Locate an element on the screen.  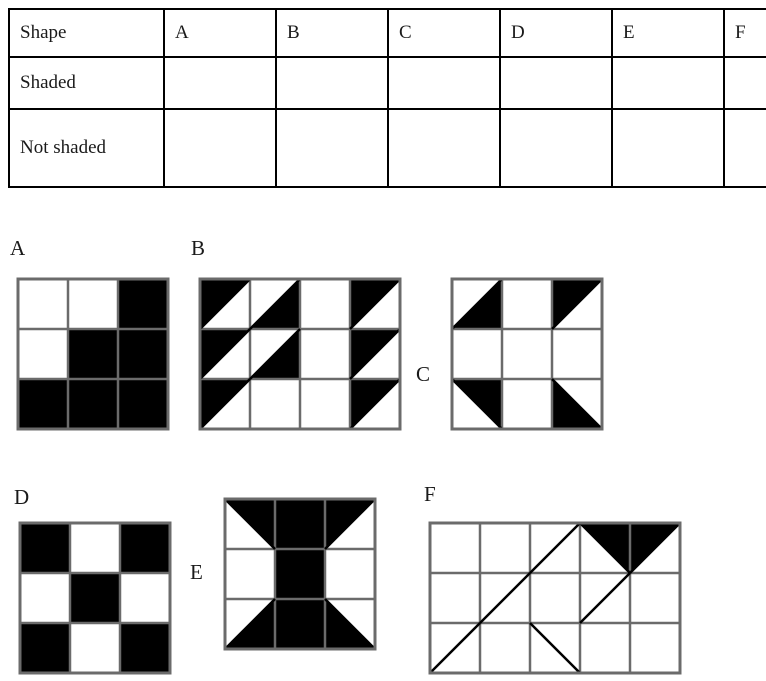
shape-grid-c is located at coordinates (527, 354).